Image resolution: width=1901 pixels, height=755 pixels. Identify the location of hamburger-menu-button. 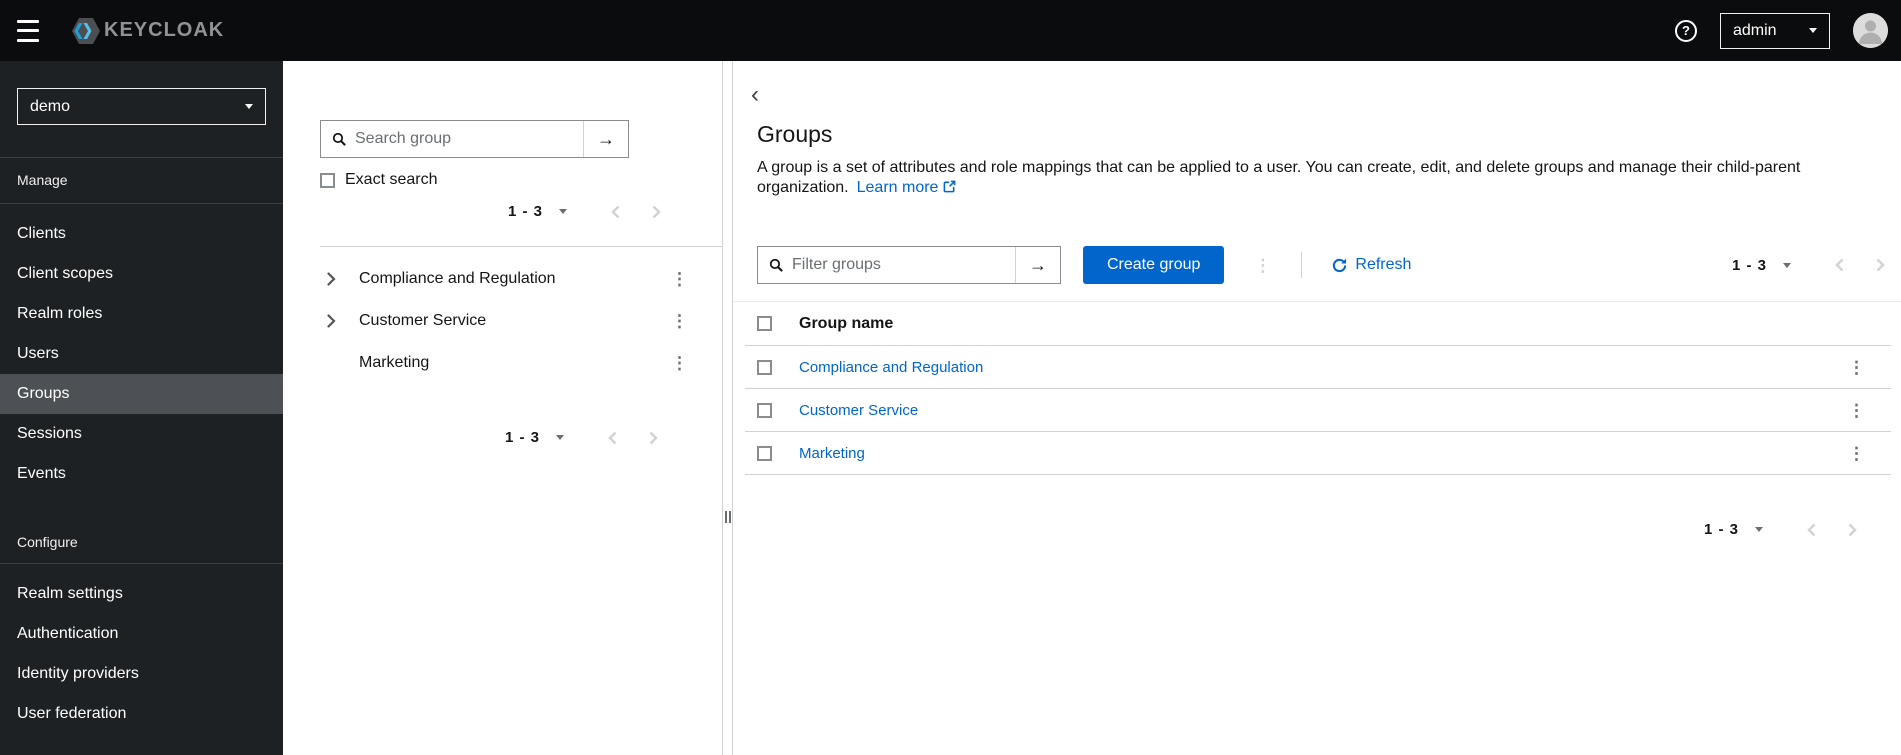
(30, 31).